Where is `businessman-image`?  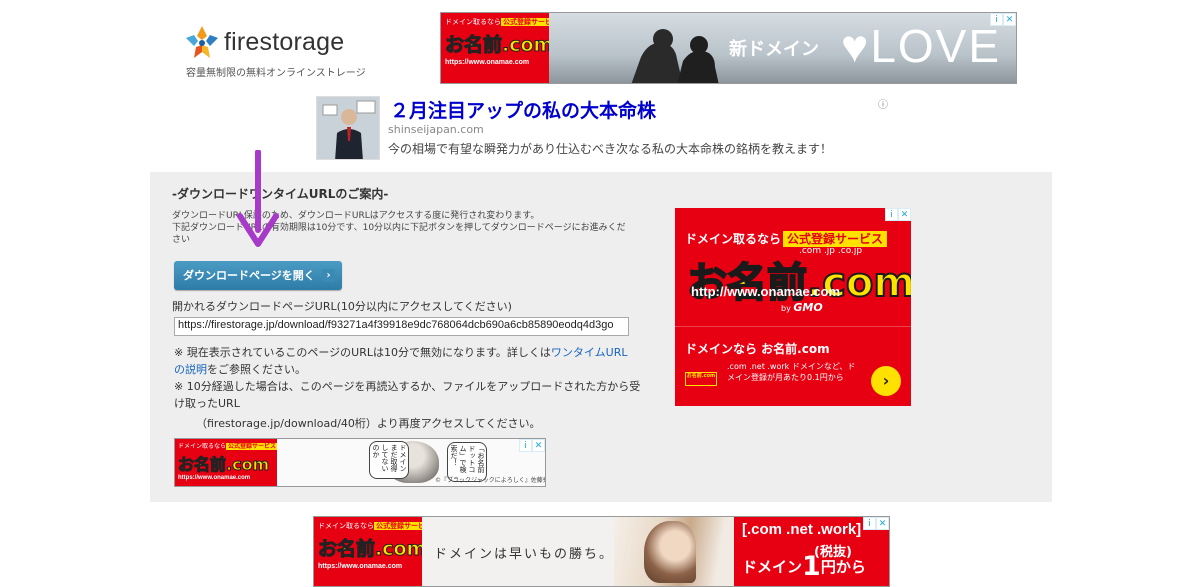
businessman-image is located at coordinates (348, 128).